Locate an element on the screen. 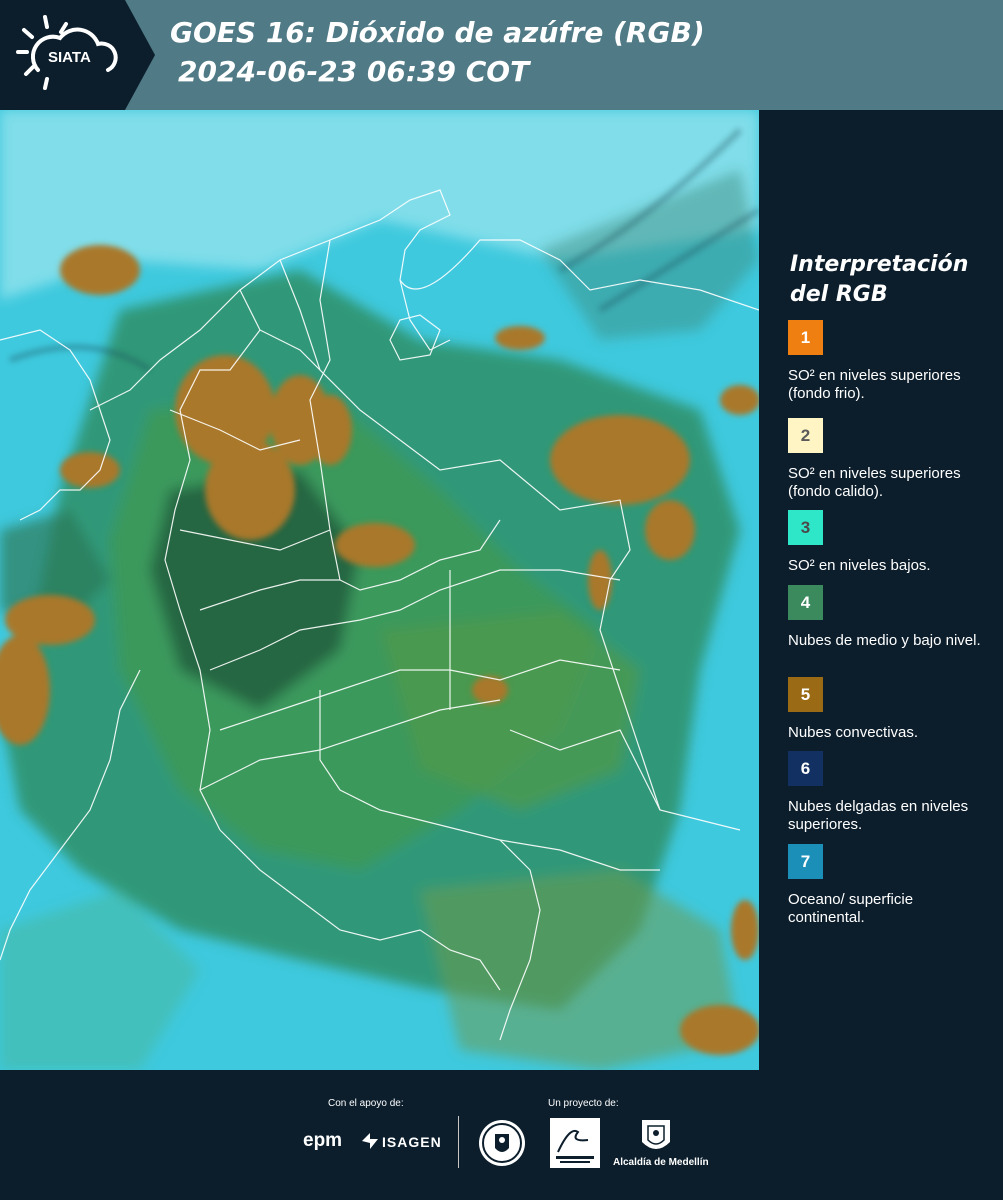 This screenshot has height=1200, width=1003. support-label: Con el apoyo de: is located at coordinates (366, 1103).